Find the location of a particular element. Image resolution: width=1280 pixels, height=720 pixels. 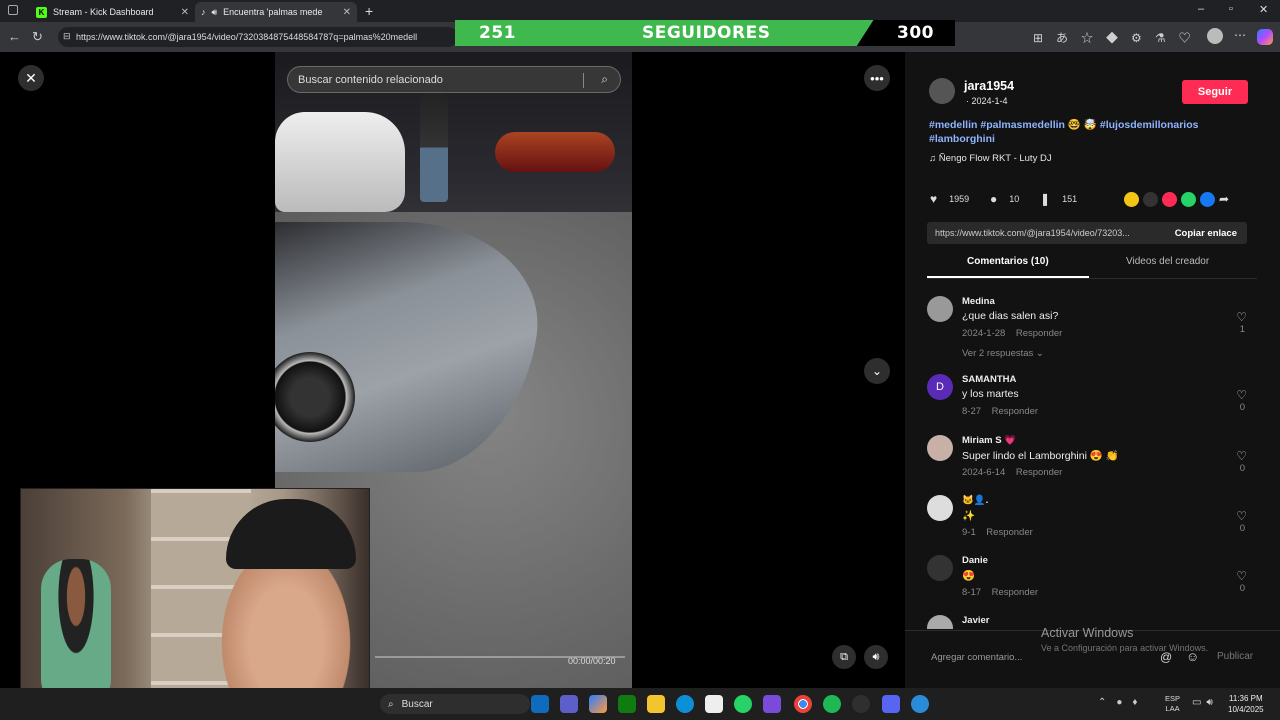

comment-text: ✨ is located at coordinates (969, 516).